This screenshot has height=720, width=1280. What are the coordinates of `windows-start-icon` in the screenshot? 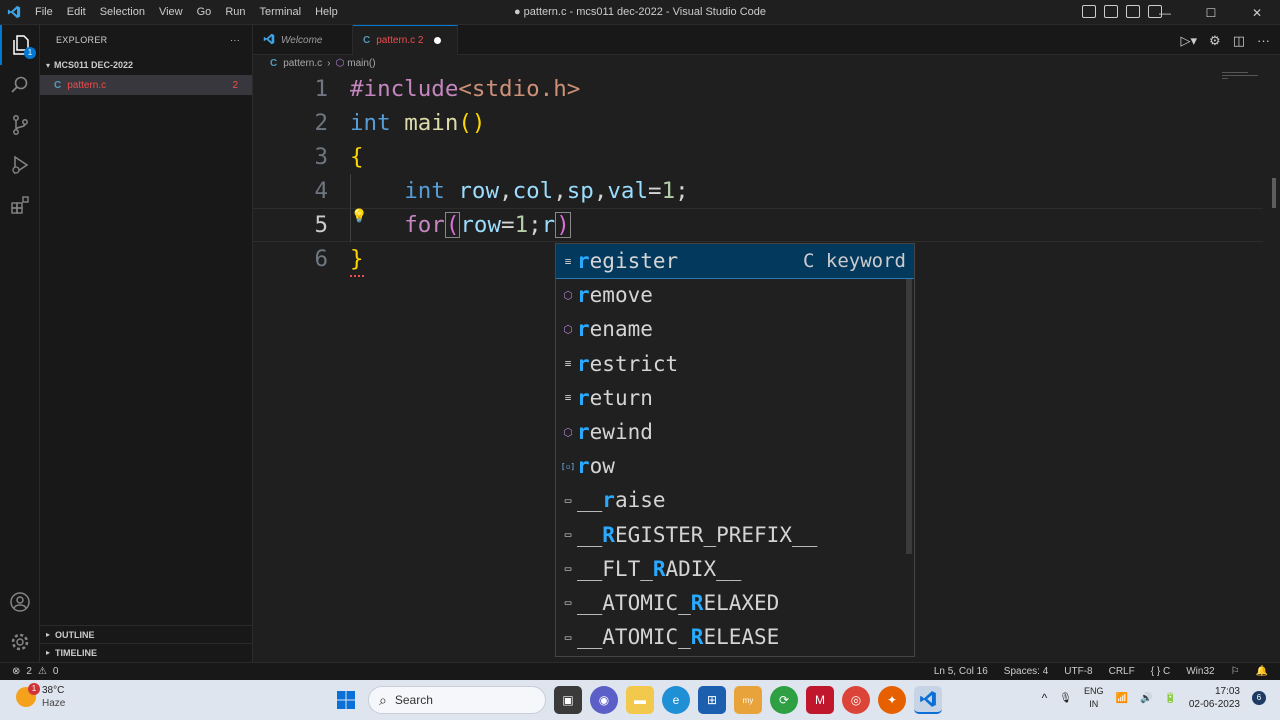 It's located at (346, 700).